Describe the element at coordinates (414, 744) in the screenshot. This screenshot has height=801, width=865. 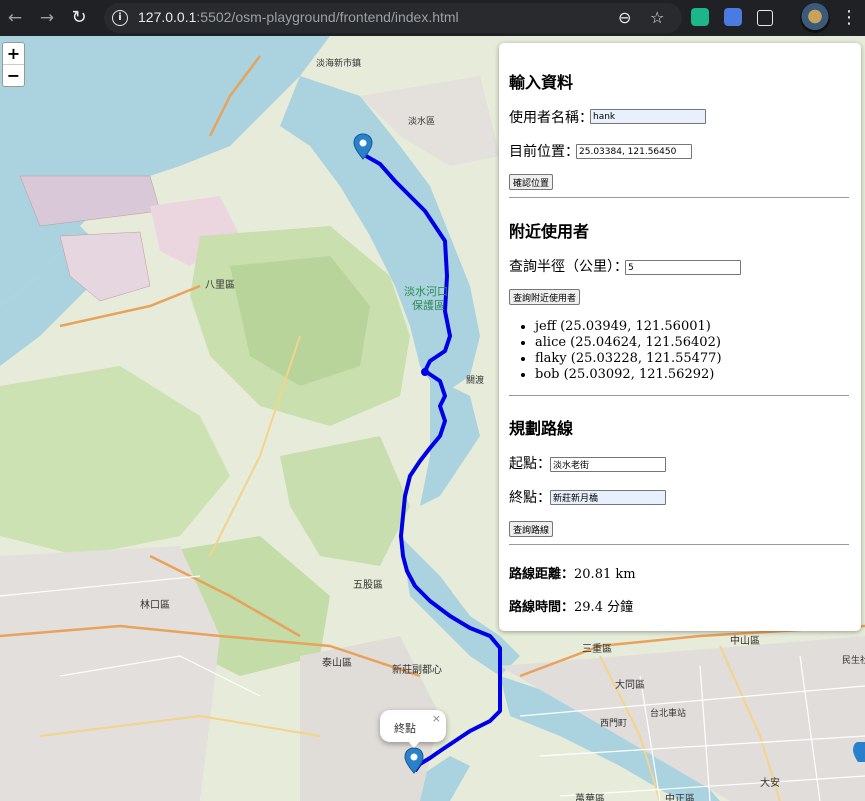
I see `popup-tip` at that location.